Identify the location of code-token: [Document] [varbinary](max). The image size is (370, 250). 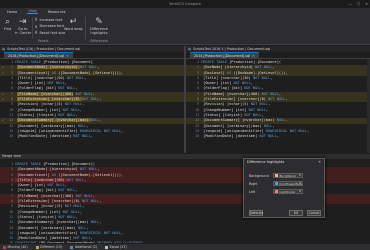
(46, 227).